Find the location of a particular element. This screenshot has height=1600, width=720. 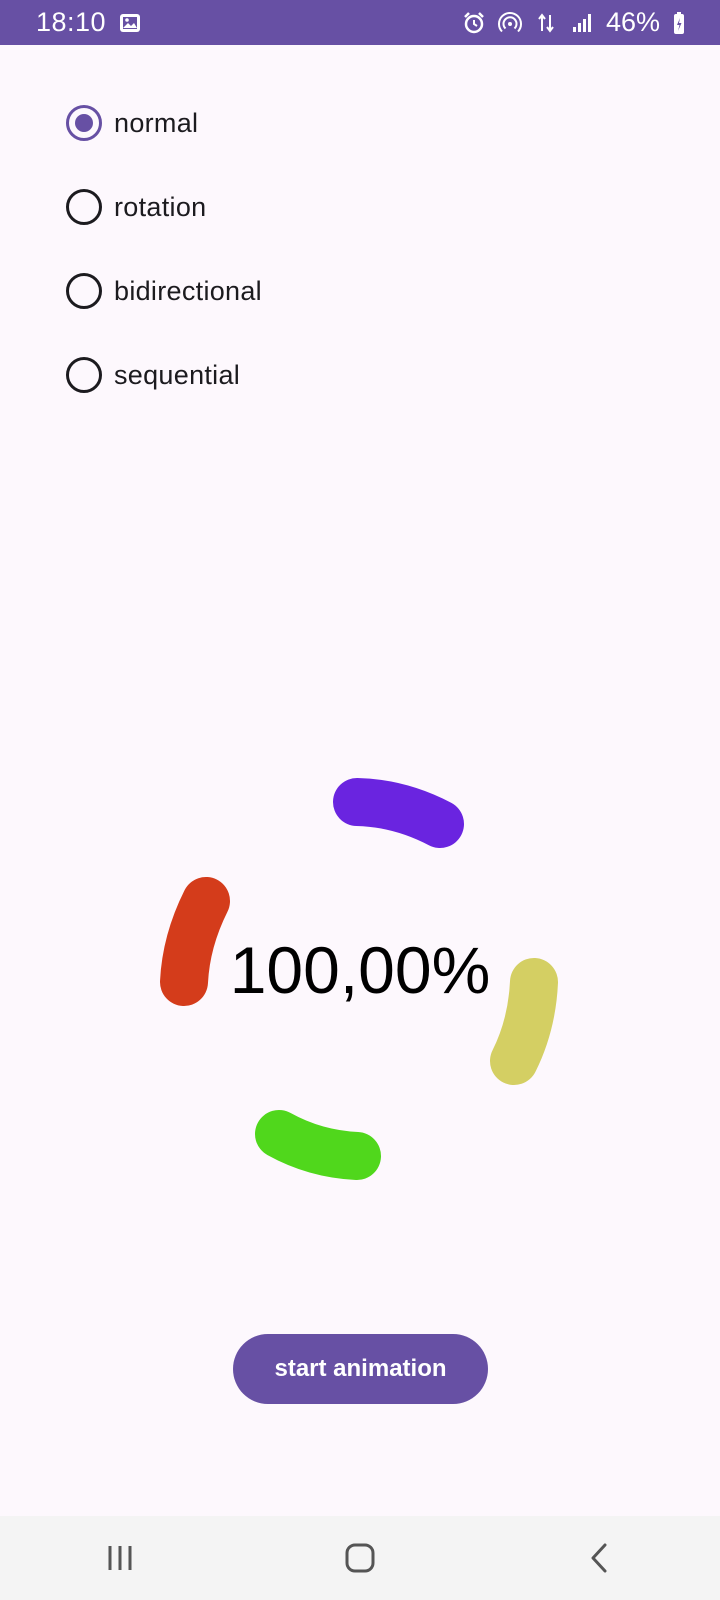

gallery-icon is located at coordinates (130, 23).